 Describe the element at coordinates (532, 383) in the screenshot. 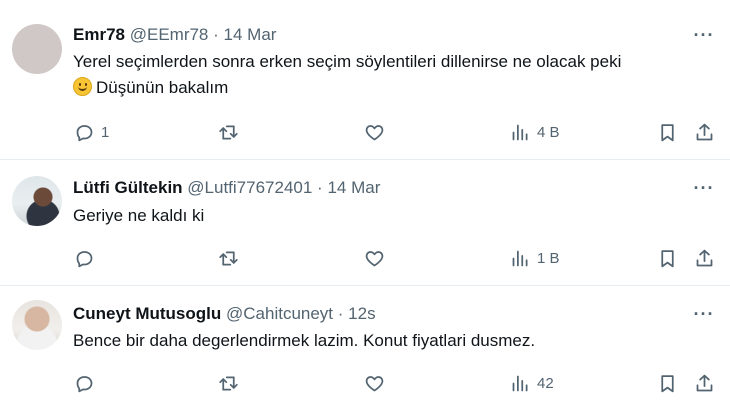

I see `views-button: 42` at that location.